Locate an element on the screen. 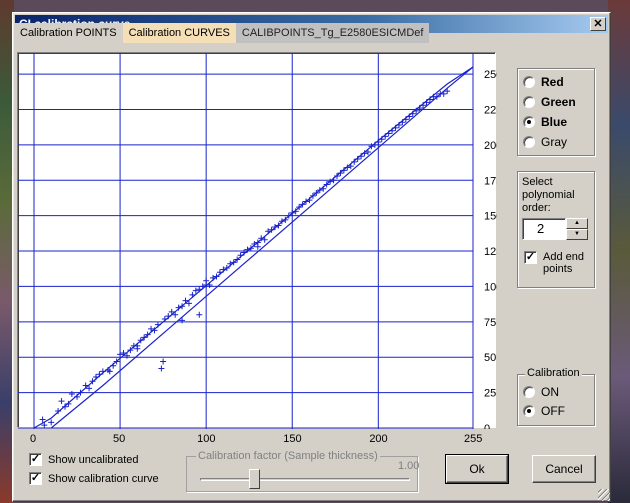 This screenshot has width=630, height=503. tab-calibration-curves: Calibration CURVES is located at coordinates (179, 33).